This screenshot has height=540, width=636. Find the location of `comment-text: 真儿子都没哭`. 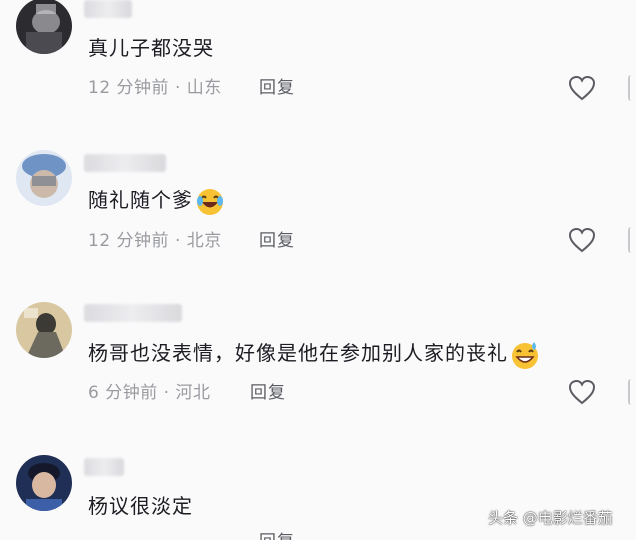

comment-text: 真儿子都没哭 is located at coordinates (151, 48).